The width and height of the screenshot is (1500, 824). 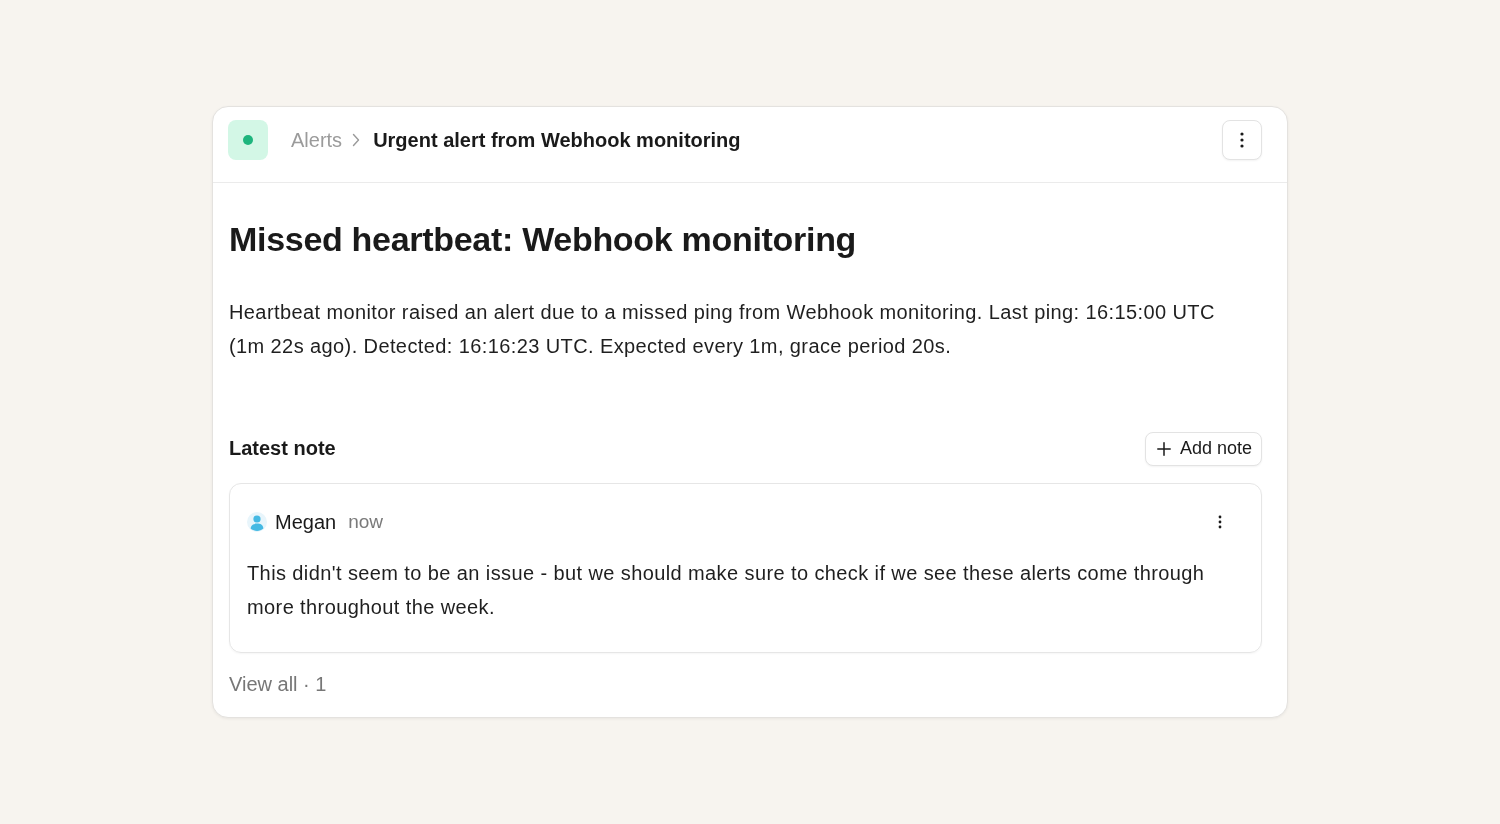 What do you see at coordinates (365, 522) in the screenshot?
I see `note-time: now` at bounding box center [365, 522].